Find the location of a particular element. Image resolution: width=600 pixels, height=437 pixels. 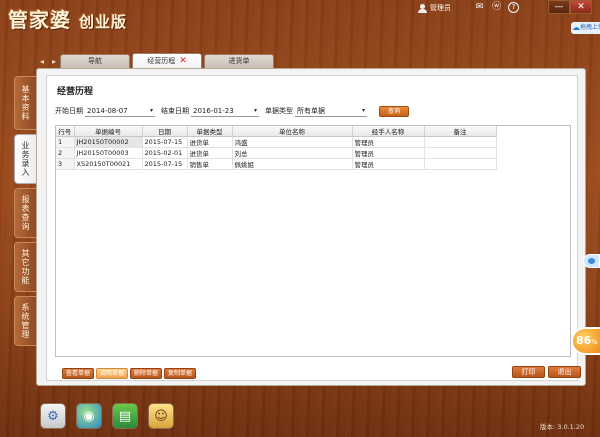

col-header-unit-name: 单位名称 is located at coordinates (292, 131).